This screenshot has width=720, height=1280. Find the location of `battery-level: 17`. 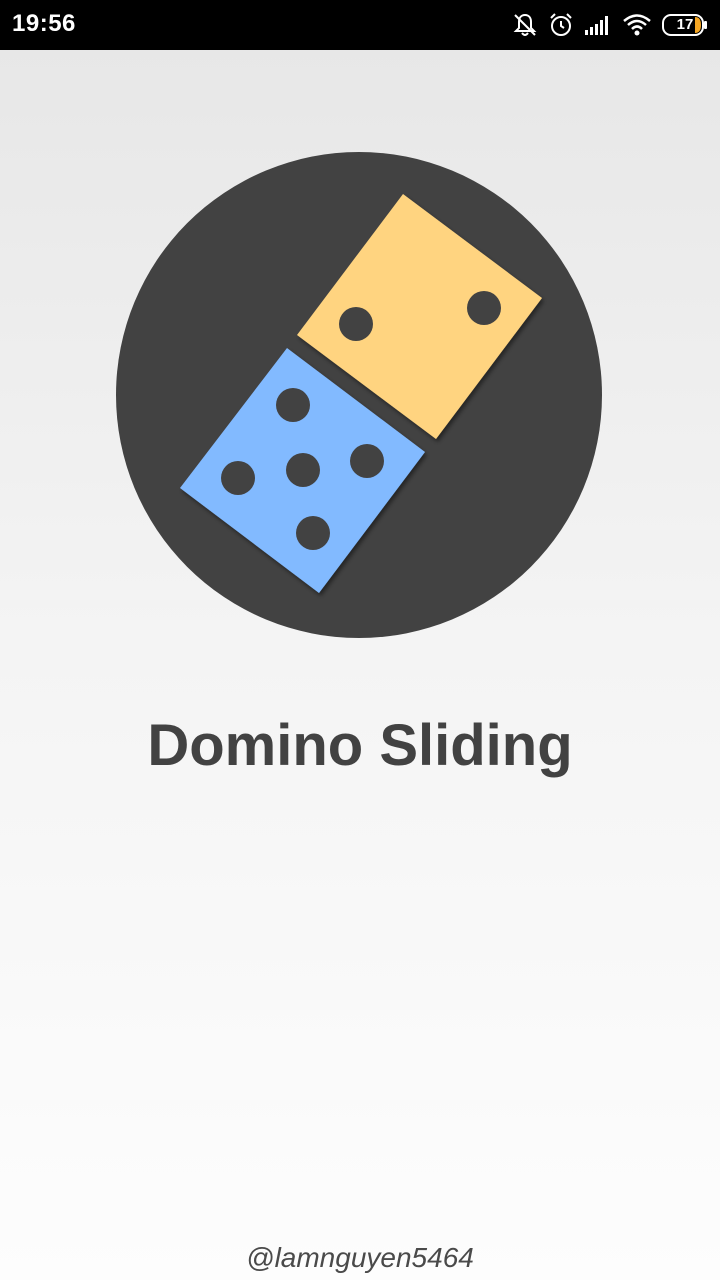

battery-level: 17 is located at coordinates (685, 24).